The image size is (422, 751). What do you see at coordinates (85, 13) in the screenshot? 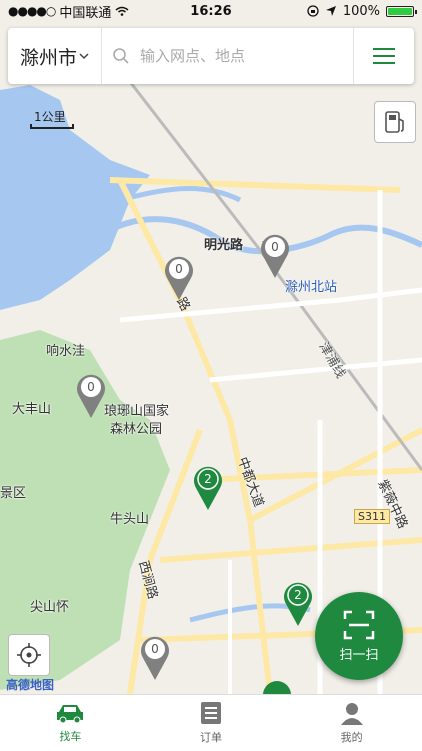
I see `carrier-name: 中国联通` at bounding box center [85, 13].